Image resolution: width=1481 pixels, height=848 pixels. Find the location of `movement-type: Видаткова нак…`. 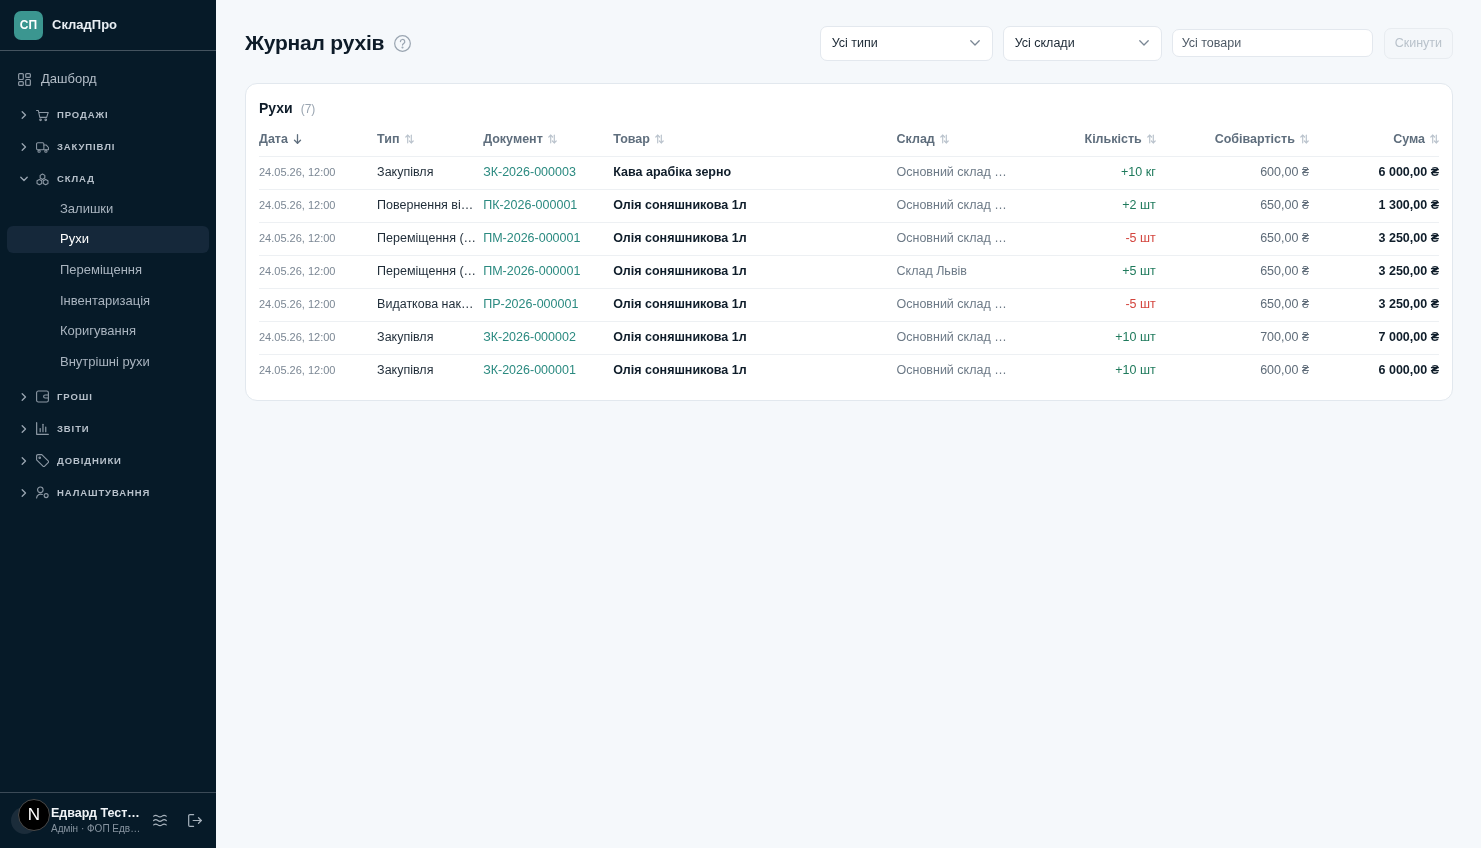

movement-type: Видаткова нак… is located at coordinates (425, 304).